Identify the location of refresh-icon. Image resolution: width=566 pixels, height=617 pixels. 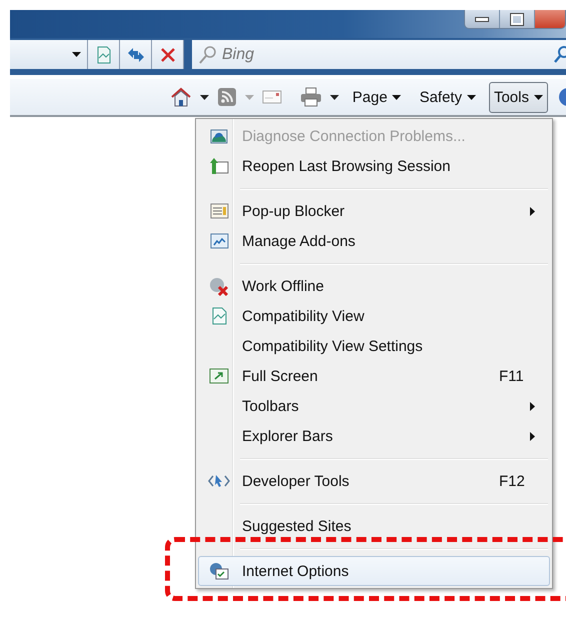
(136, 55).